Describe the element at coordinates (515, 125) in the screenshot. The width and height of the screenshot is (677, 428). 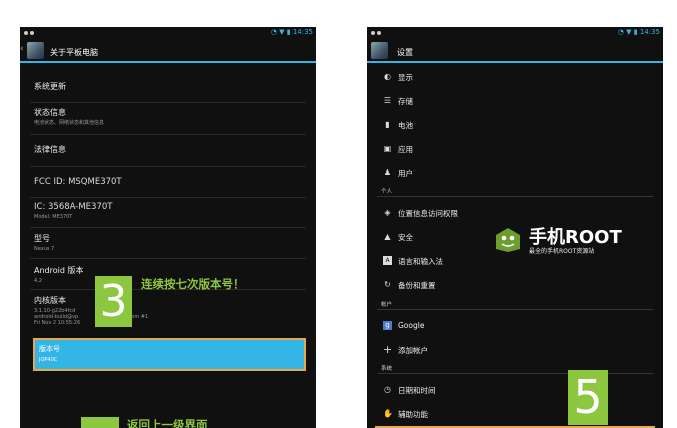
I see `settings-item-battery: ▮ 电池` at that location.